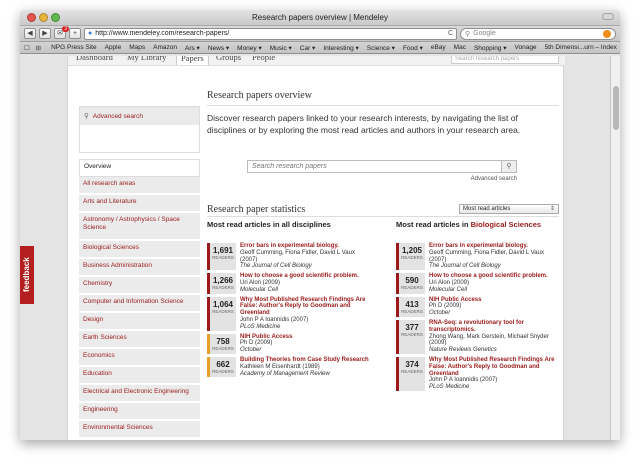 Image resolution: width=640 pixels, height=465 pixels. What do you see at coordinates (113, 47) in the screenshot?
I see `bookmark-item: Apple` at bounding box center [113, 47].